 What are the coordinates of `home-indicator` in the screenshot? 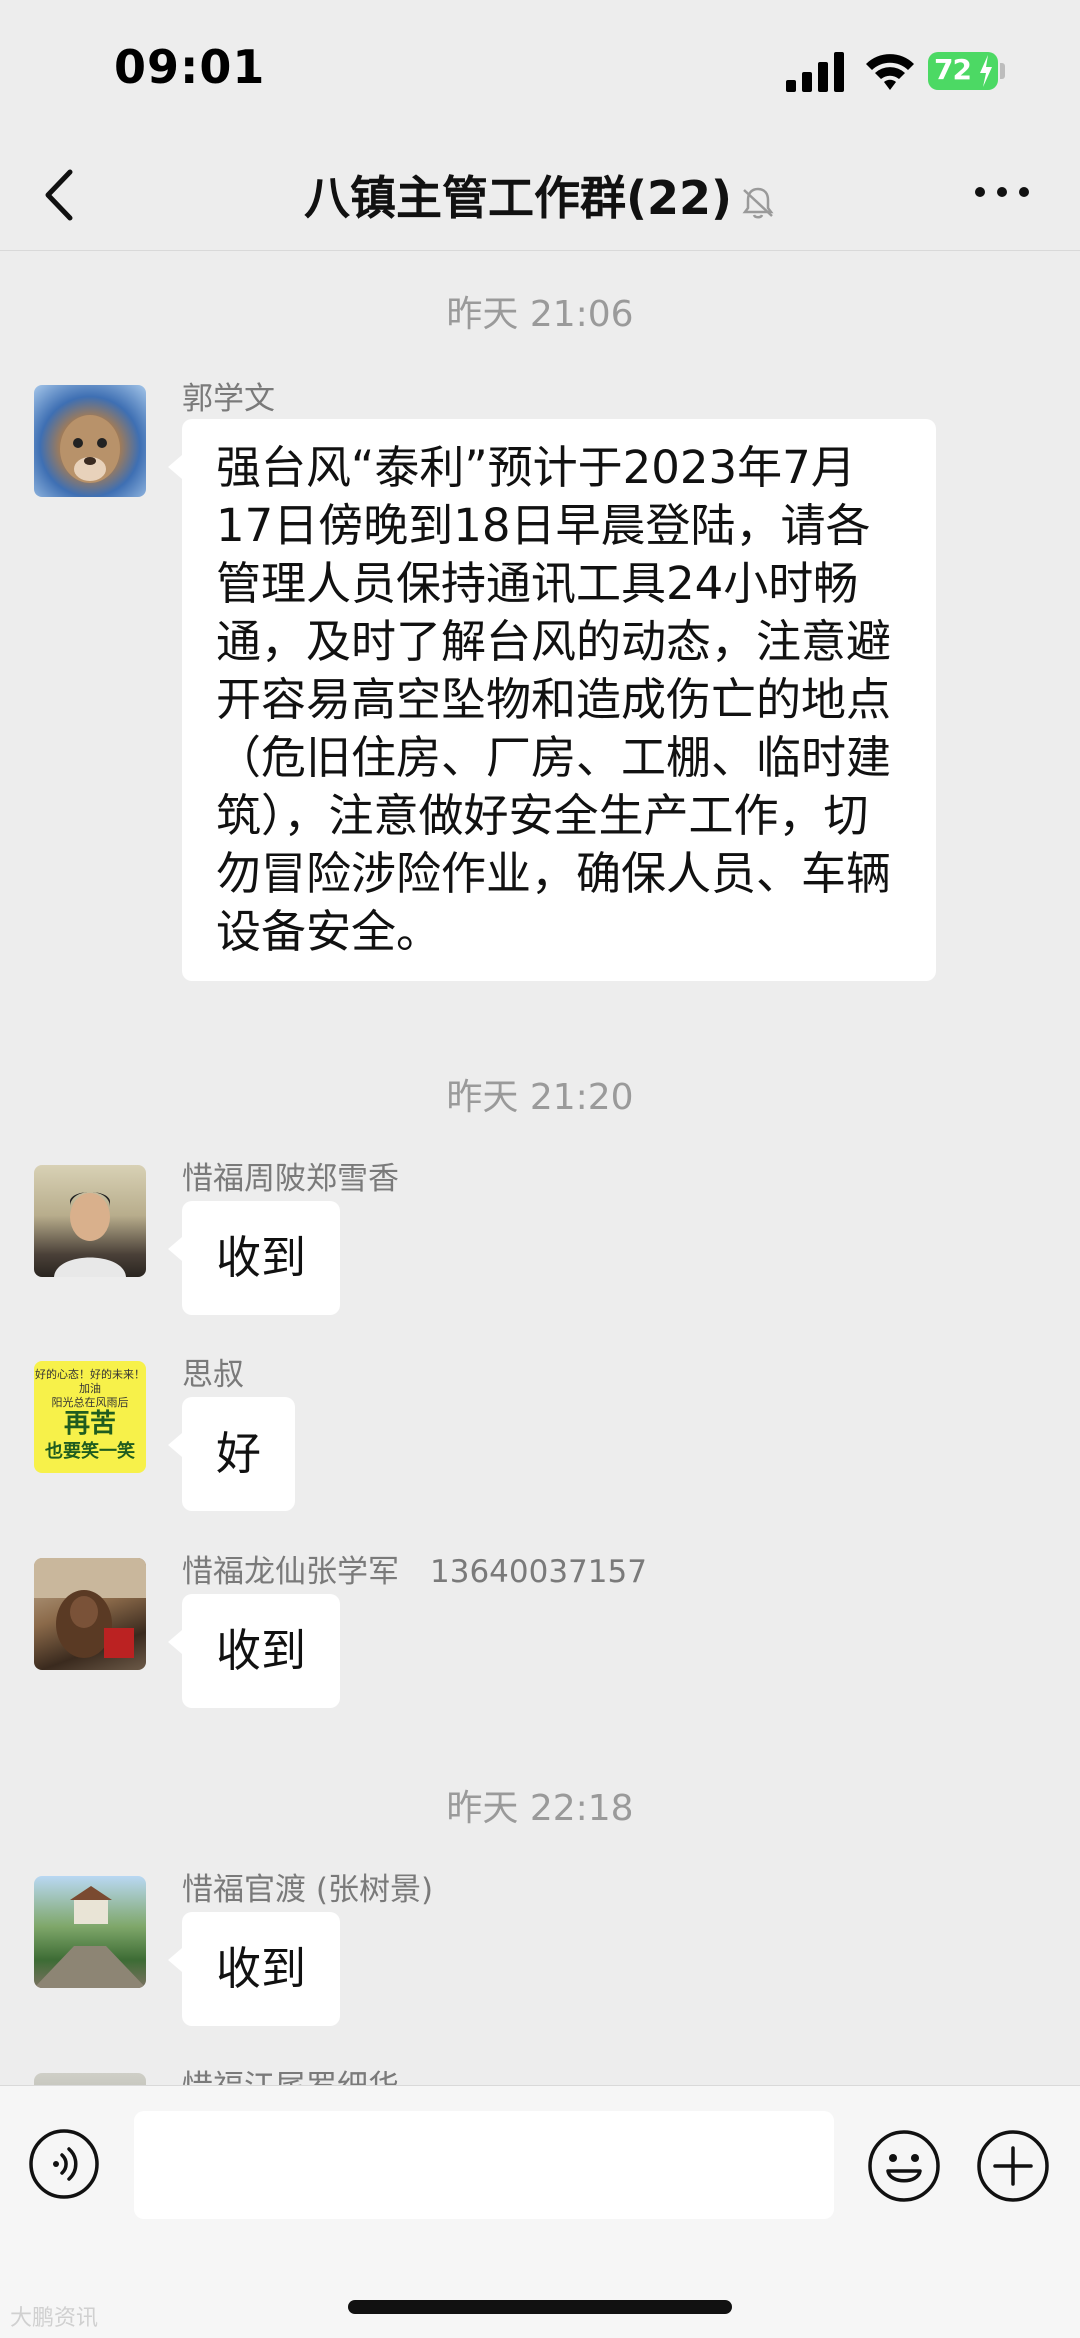 It's located at (540, 2307).